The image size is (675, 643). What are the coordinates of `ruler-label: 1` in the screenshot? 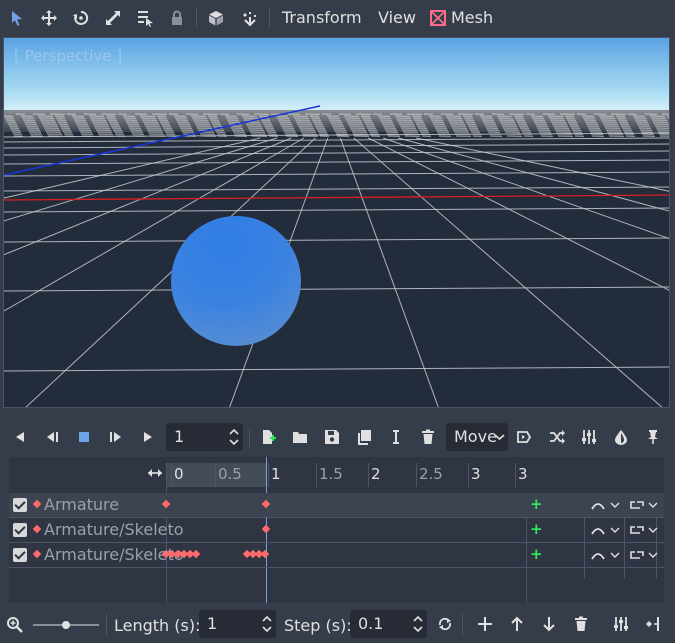 It's located at (276, 474).